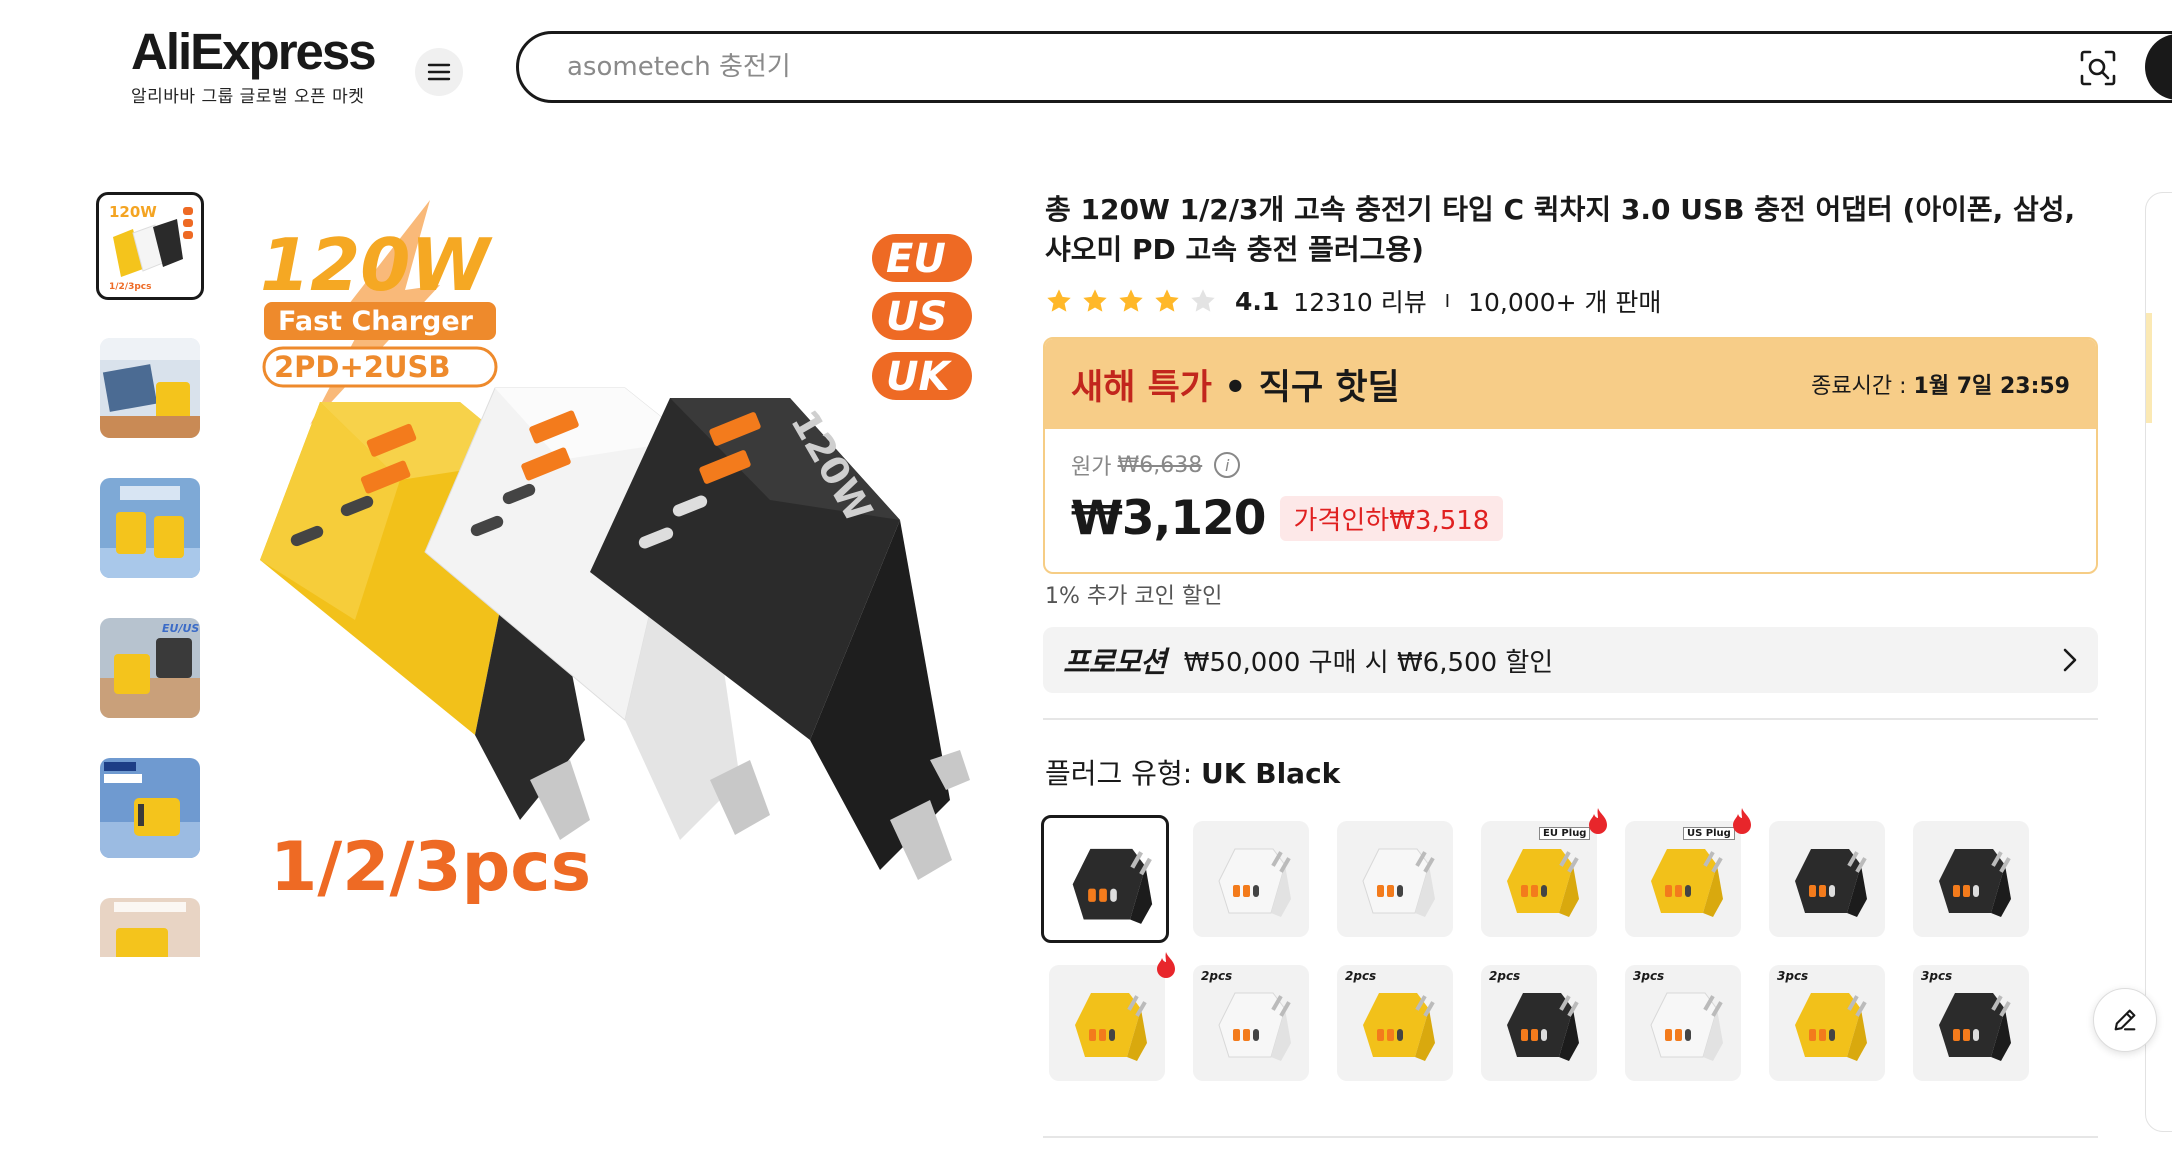 The height and width of the screenshot is (1168, 2172). Describe the element at coordinates (376, 265) in the screenshot. I see `hero-wattage: 120W` at that location.